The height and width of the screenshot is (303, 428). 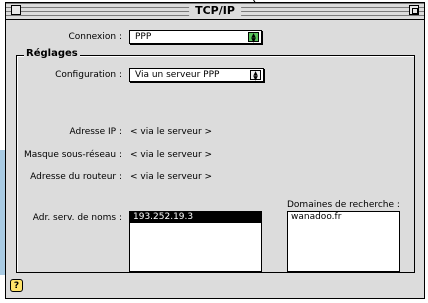 I want to click on close-box-icon, so click(x=16, y=10).